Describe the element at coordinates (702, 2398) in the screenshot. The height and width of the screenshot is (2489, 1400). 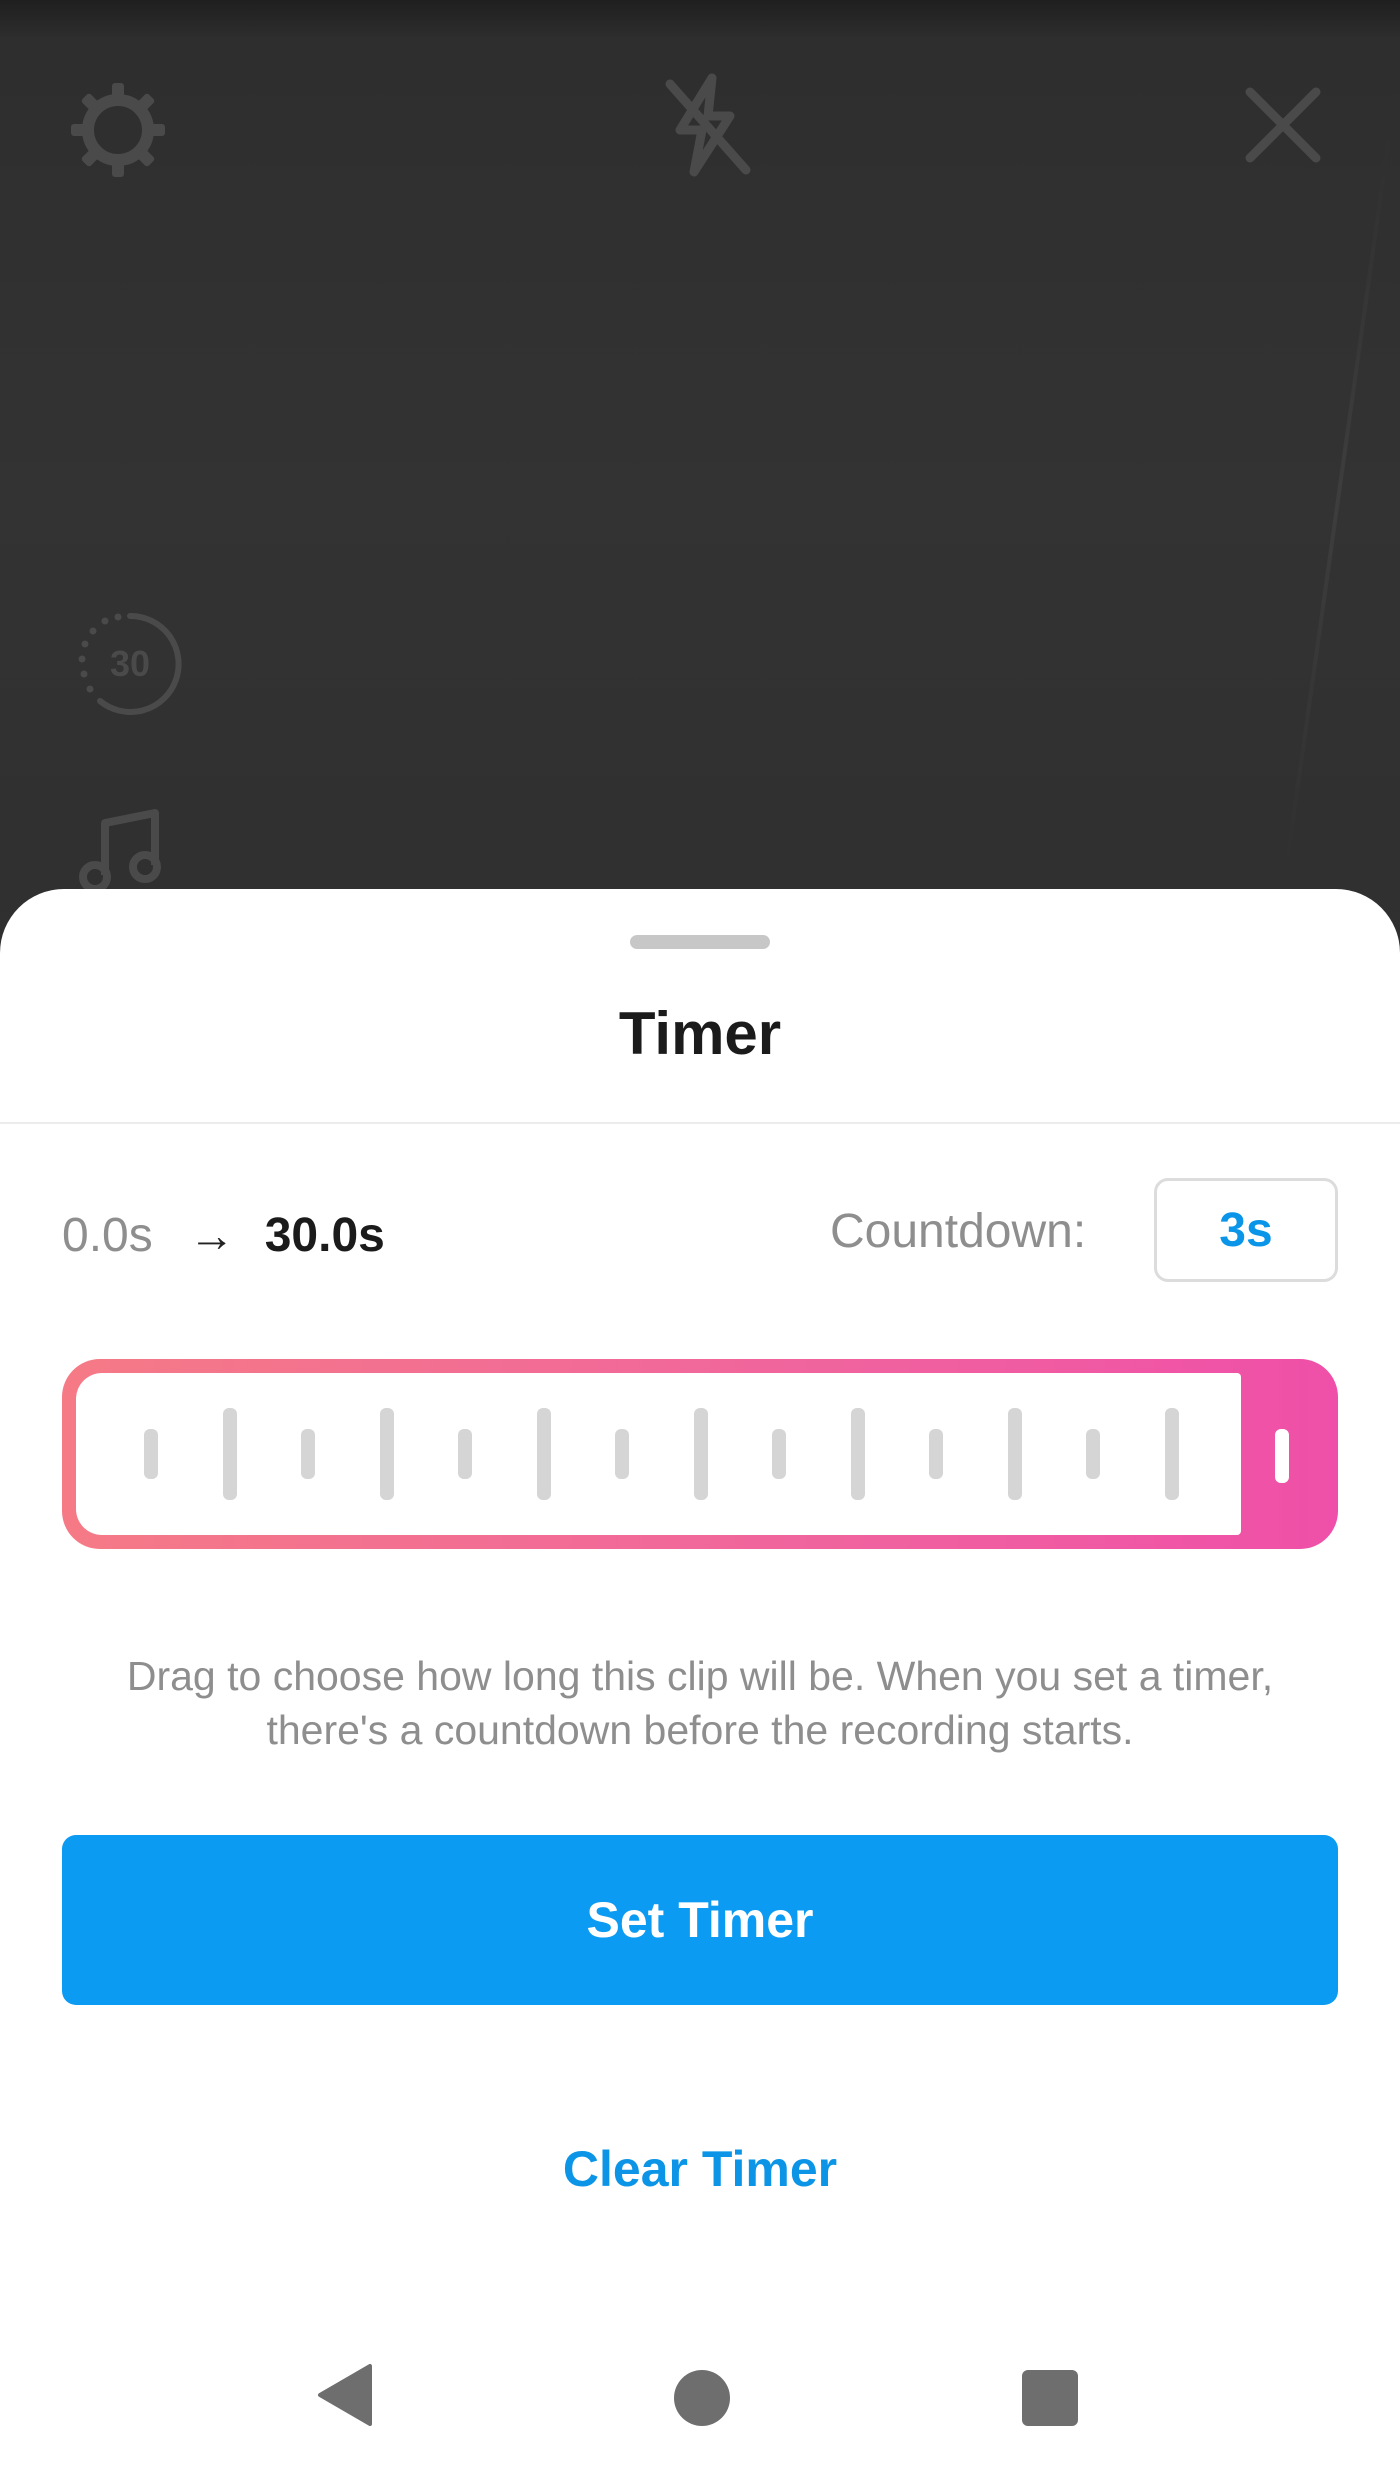
I see `home-icon` at that location.